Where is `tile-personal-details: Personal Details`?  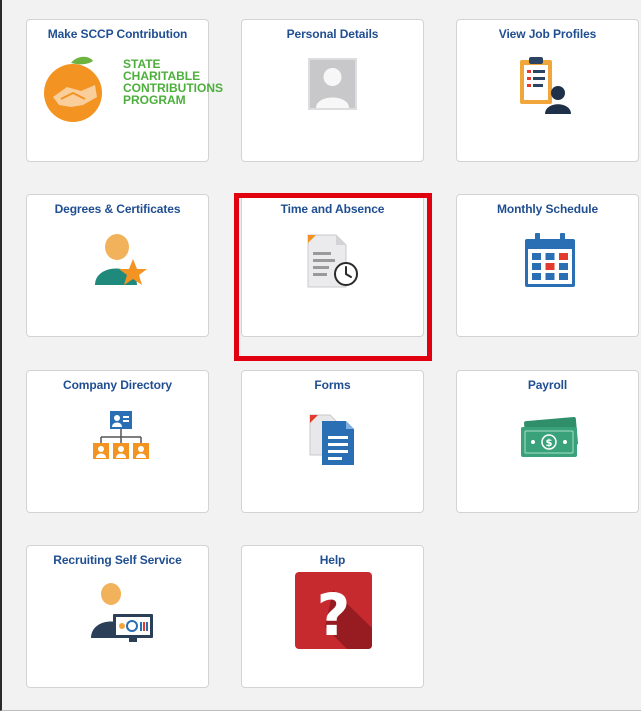
tile-personal-details: Personal Details is located at coordinates (332, 90).